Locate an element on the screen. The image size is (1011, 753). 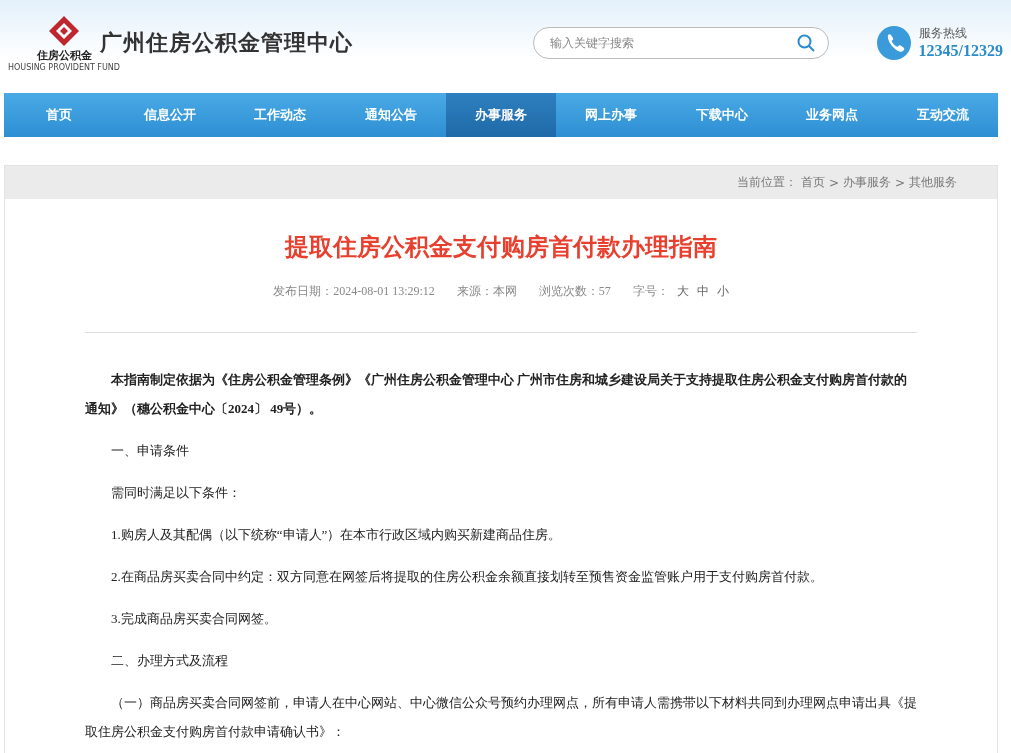
logo-text: 住房公积金 is located at coordinates (64, 55).